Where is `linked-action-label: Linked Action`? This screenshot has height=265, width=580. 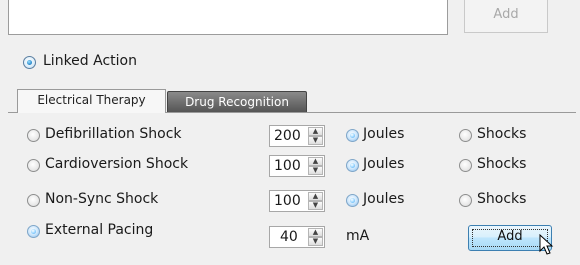
linked-action-label: Linked Action is located at coordinates (90, 61).